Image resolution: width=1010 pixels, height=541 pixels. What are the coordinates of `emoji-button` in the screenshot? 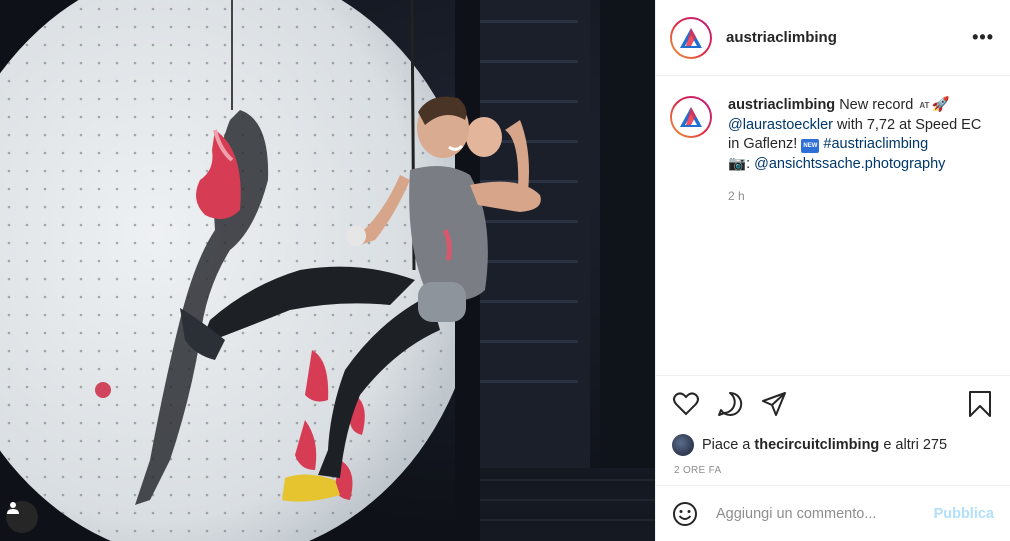 It's located at (686, 514).